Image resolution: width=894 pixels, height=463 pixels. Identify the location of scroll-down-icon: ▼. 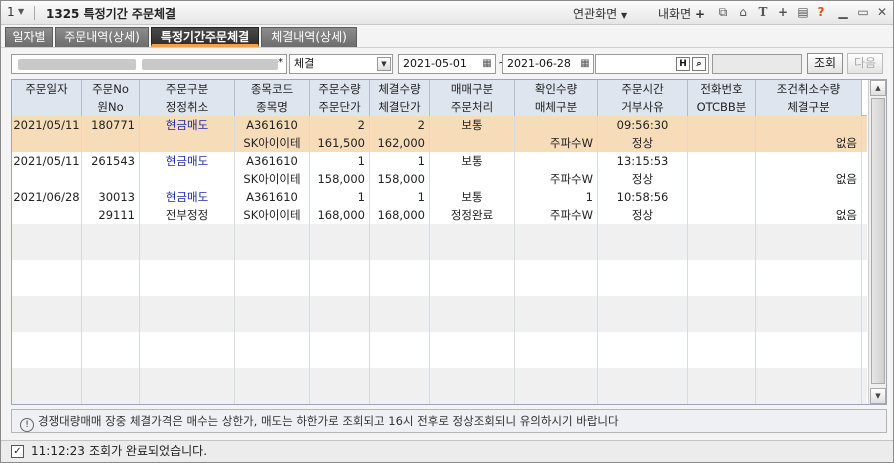
(878, 396).